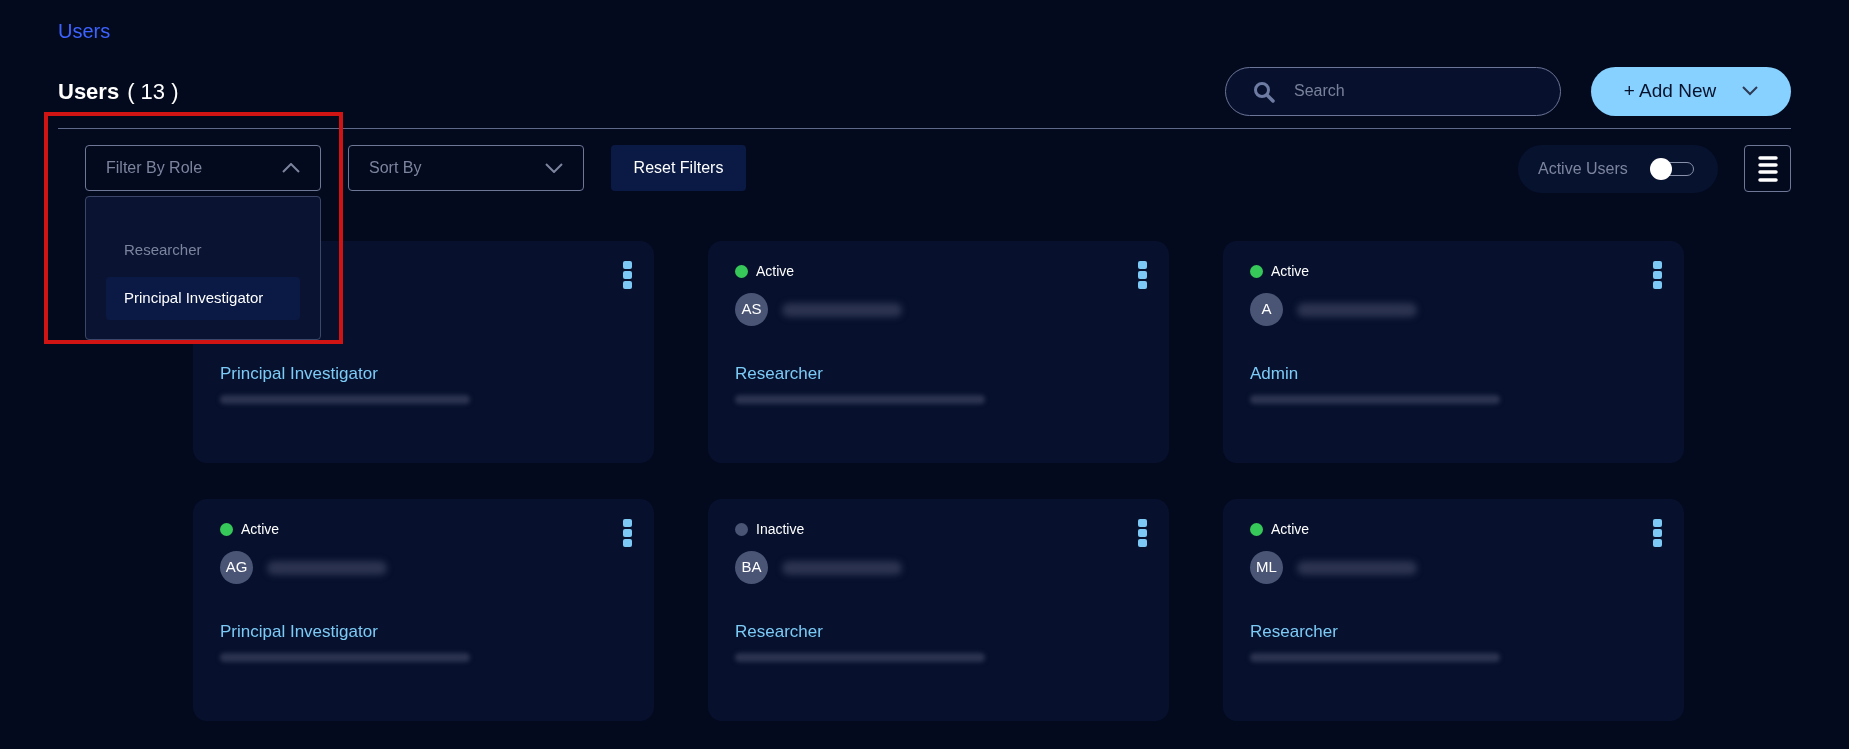  What do you see at coordinates (84, 31) in the screenshot?
I see `breadcrumb-link: Users` at bounding box center [84, 31].